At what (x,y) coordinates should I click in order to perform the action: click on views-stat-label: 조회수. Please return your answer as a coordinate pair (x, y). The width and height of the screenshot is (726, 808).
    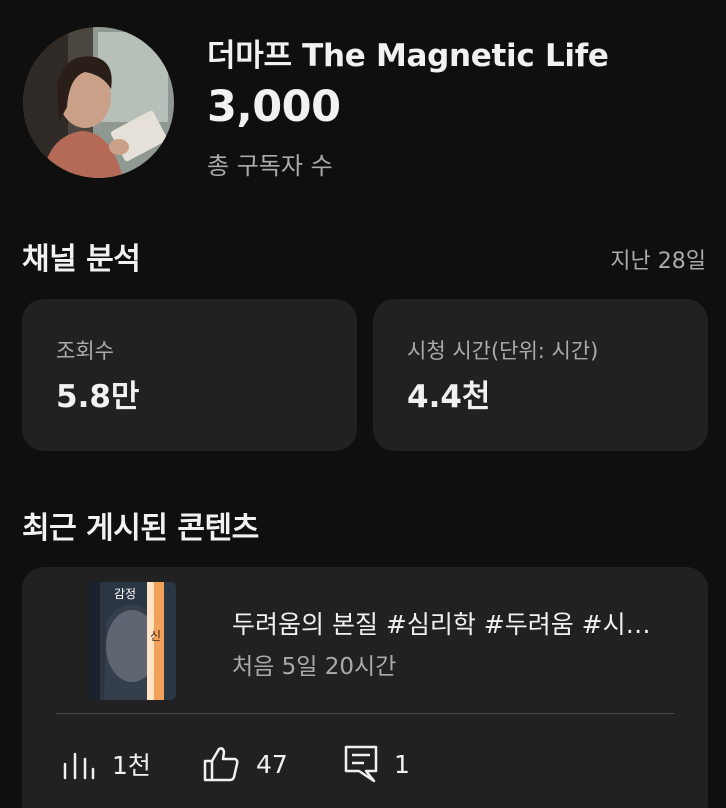
    Looking at the image, I should click on (85, 351).